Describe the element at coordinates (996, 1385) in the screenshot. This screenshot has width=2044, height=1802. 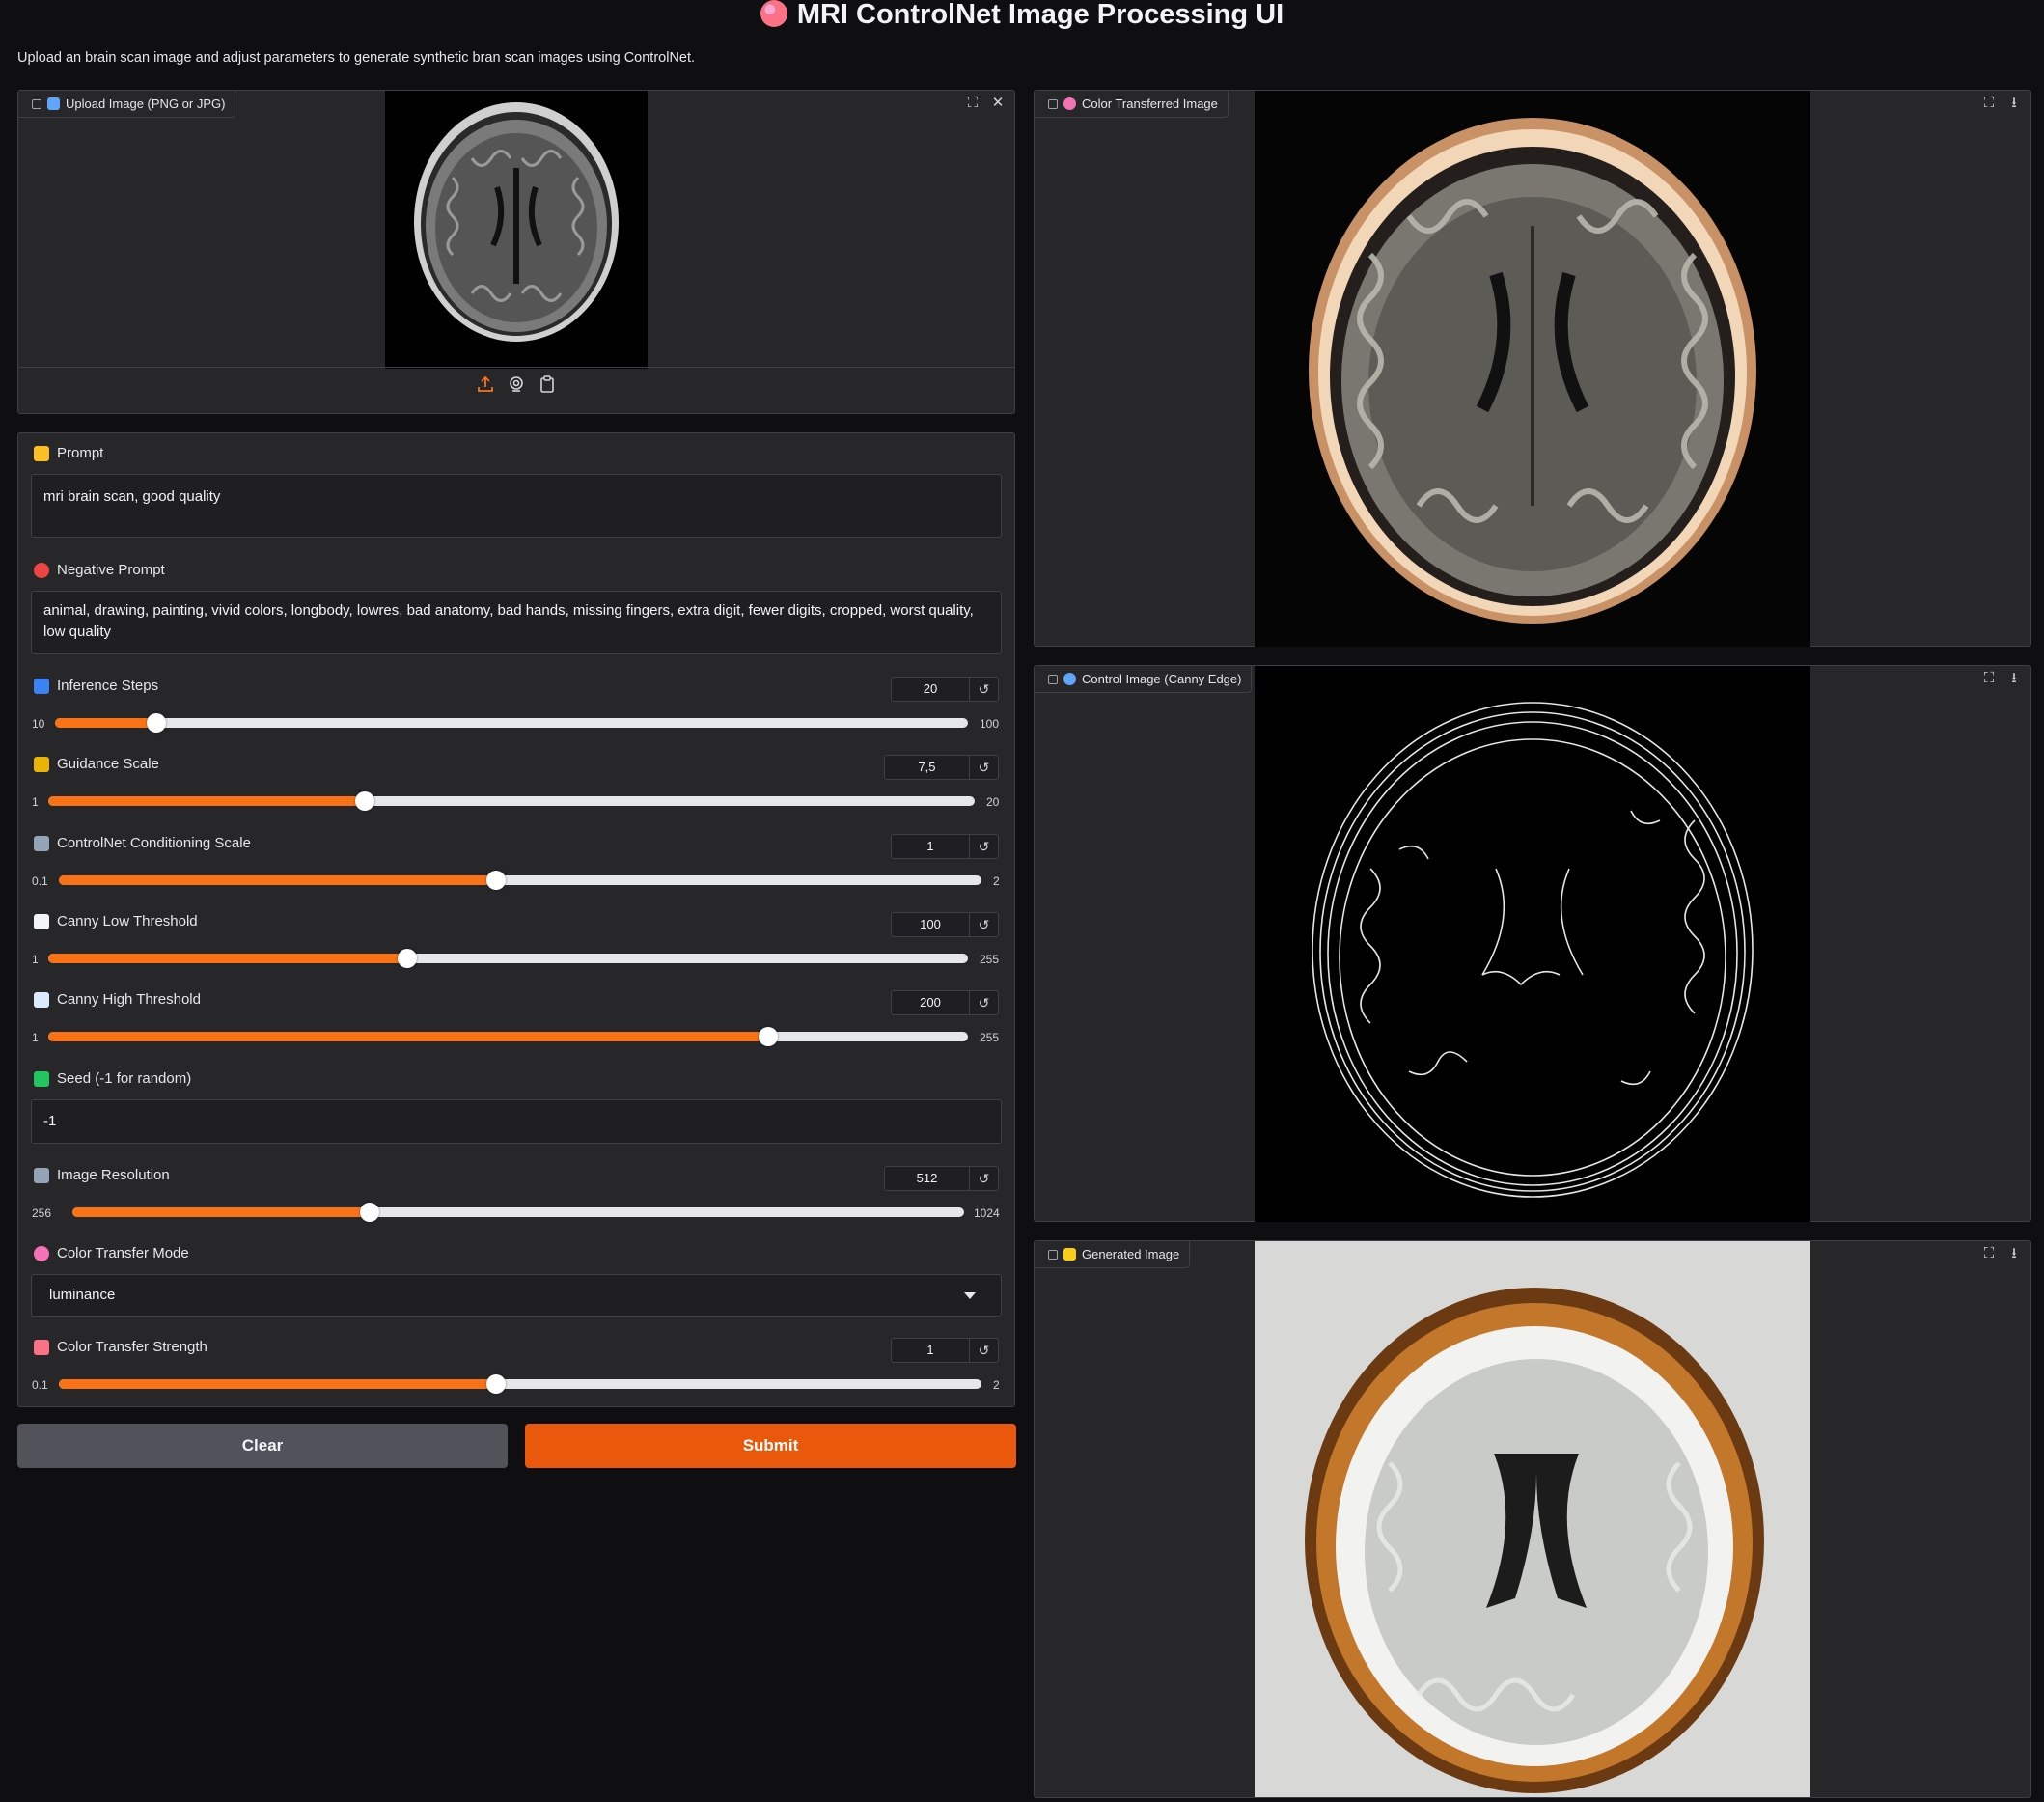
I see `color-transfer-strength-max: 2` at that location.